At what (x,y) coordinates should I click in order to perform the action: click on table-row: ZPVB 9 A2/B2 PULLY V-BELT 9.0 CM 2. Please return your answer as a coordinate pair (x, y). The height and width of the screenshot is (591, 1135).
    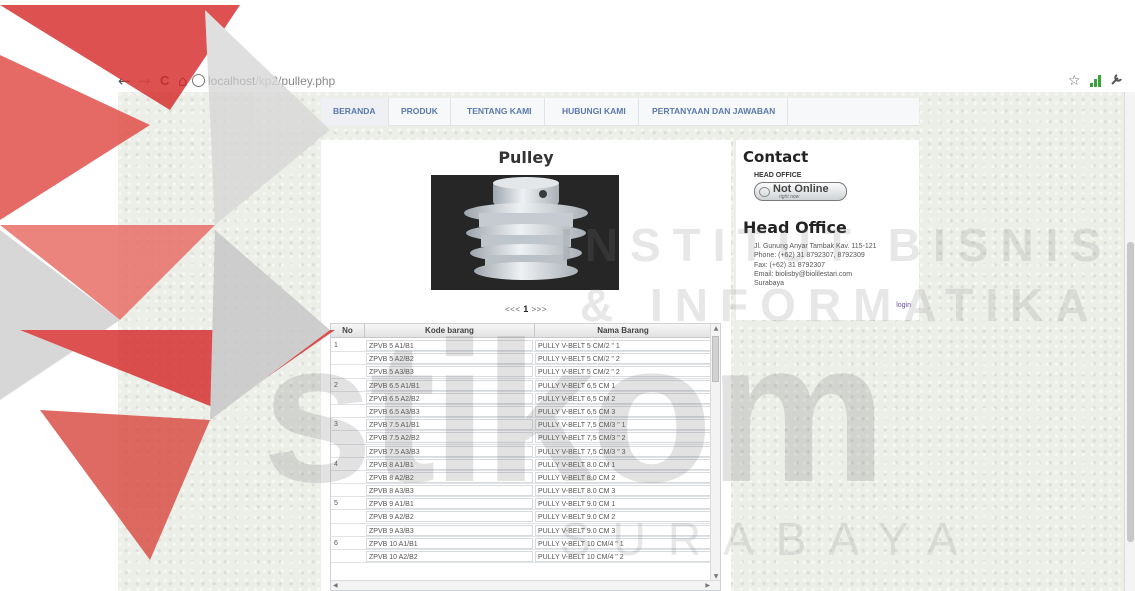
    Looking at the image, I should click on (521, 517).